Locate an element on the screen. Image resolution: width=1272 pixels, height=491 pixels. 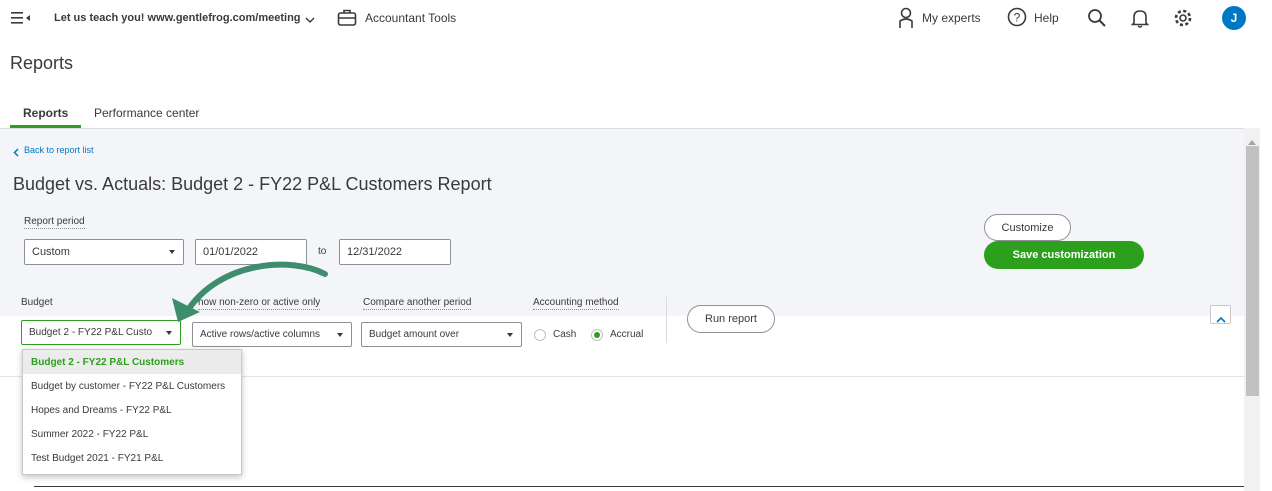
report-bottom-rule is located at coordinates (639, 486).